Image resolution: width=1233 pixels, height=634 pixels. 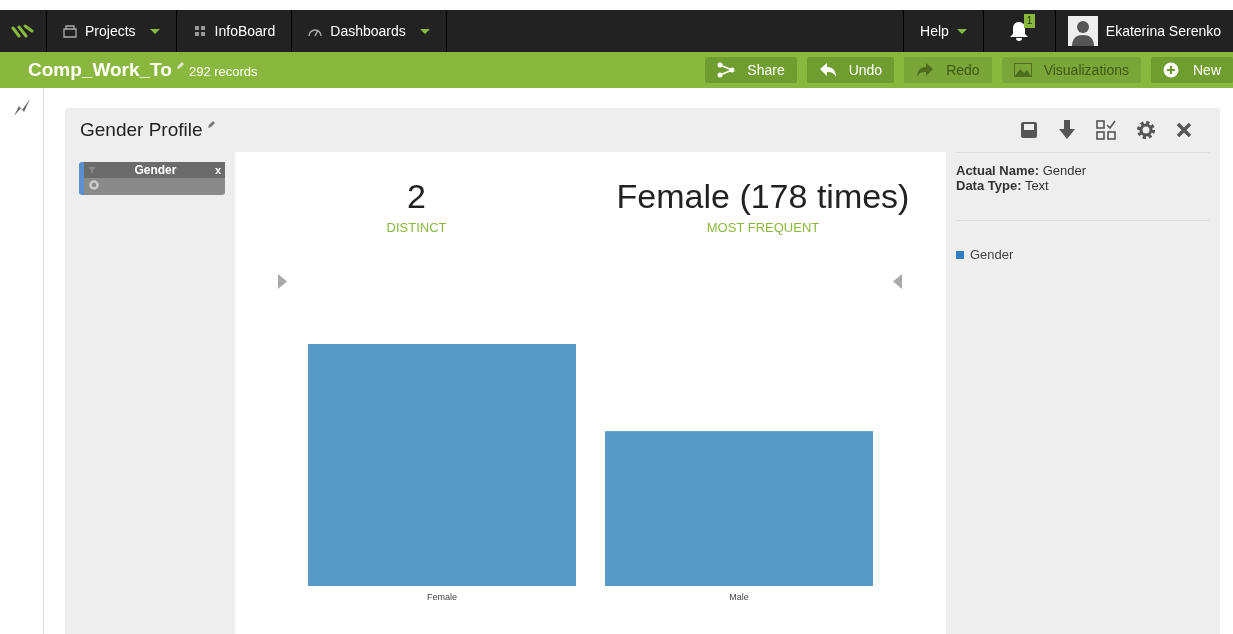 What do you see at coordinates (141, 129) in the screenshot?
I see `panel-title: Gender Profile` at bounding box center [141, 129].